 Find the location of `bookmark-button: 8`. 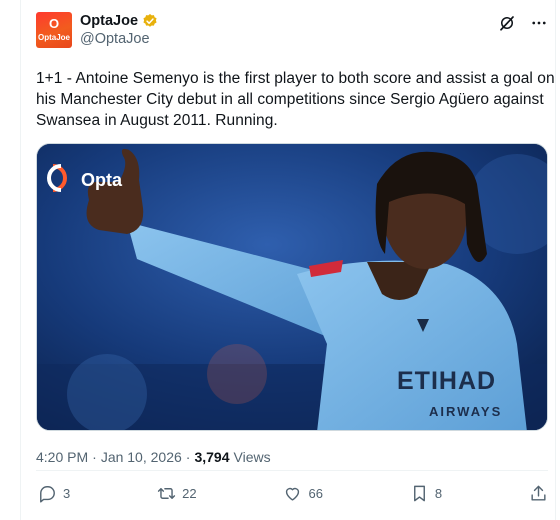

bookmark-button: 8 is located at coordinates (426, 493).